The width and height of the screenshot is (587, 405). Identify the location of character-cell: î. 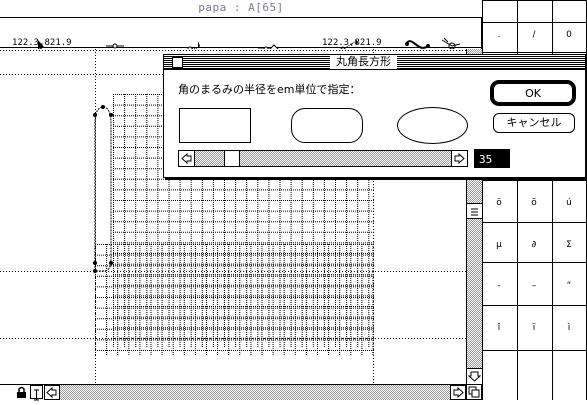
(499, 328).